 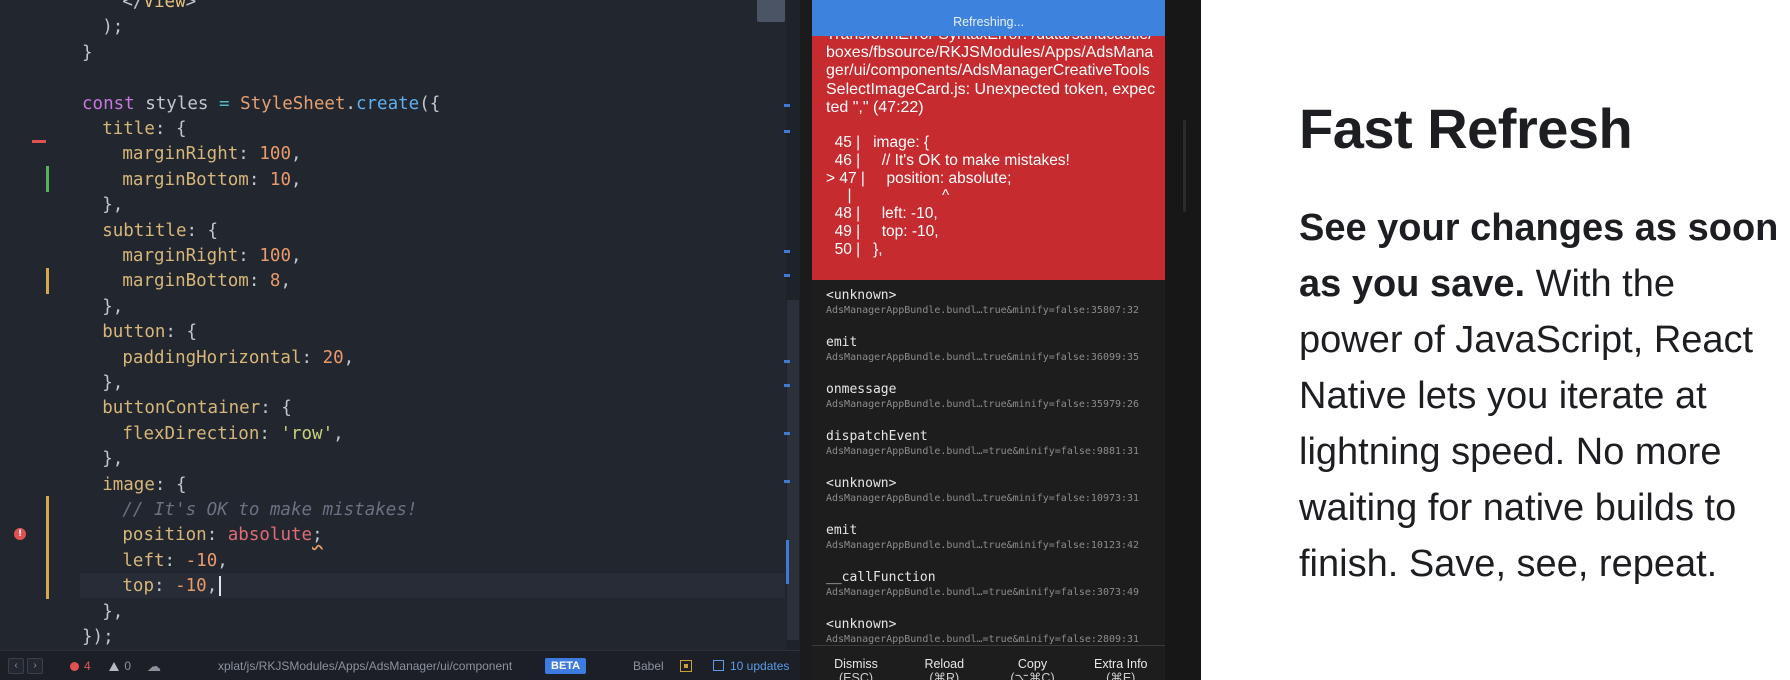 I want to click on code-line: position: absolute;, so click(x=222, y=535).